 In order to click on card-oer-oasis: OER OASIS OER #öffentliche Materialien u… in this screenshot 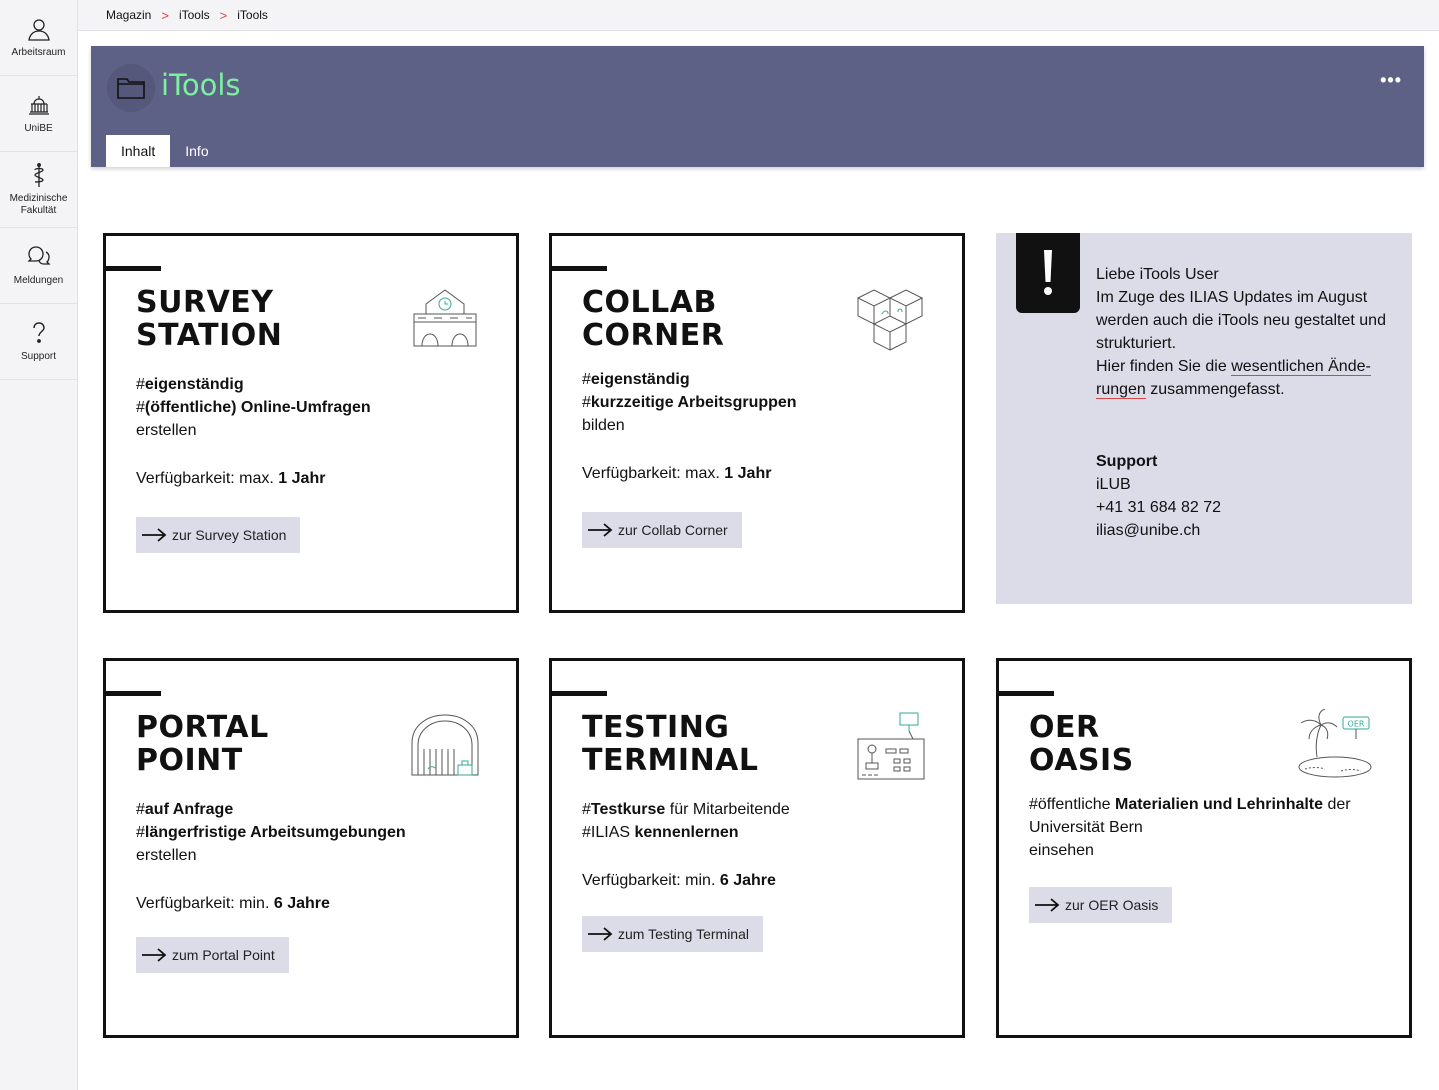, I will do `click(1204, 848)`.